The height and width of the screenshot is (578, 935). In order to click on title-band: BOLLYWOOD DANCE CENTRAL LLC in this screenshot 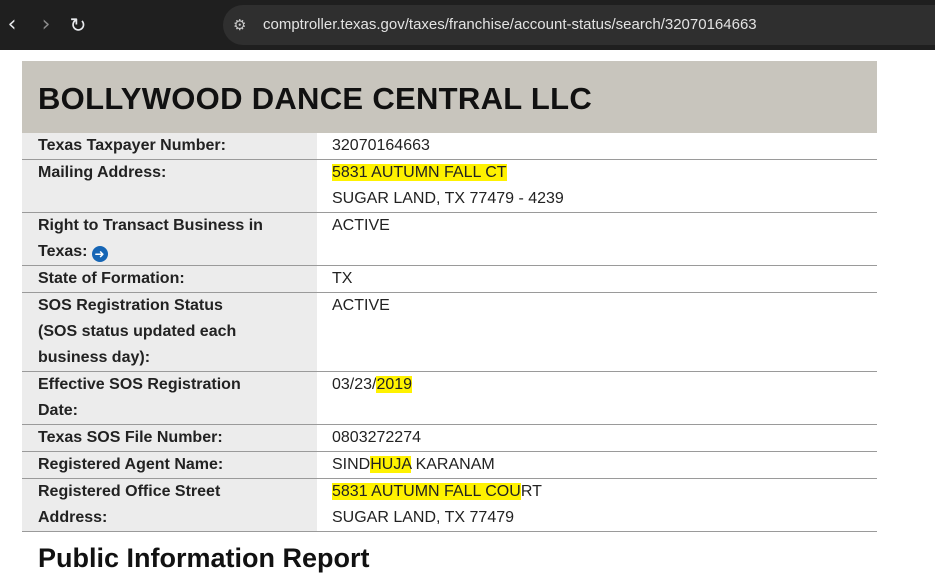, I will do `click(449, 97)`.